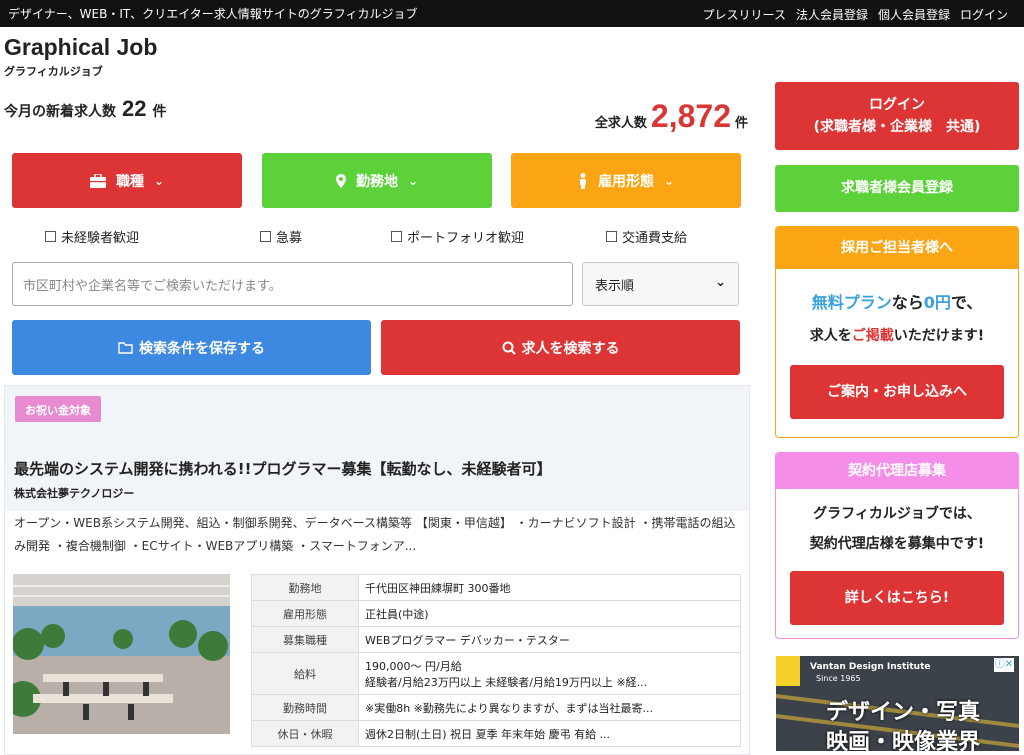 Image resolution: width=1024 pixels, height=755 pixels. I want to click on sort-select-value: 表示順, so click(615, 286).